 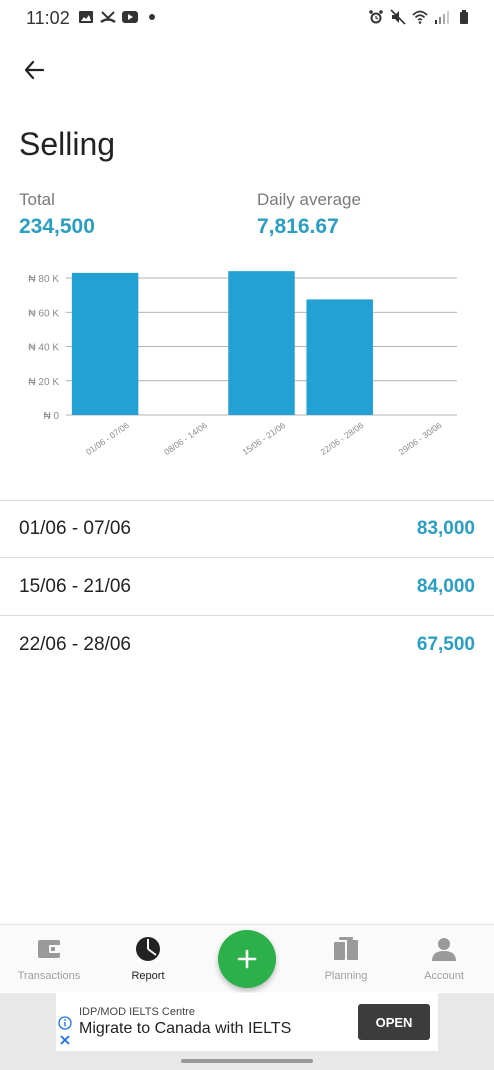 What do you see at coordinates (67, 144) in the screenshot?
I see `page-title: Selling` at bounding box center [67, 144].